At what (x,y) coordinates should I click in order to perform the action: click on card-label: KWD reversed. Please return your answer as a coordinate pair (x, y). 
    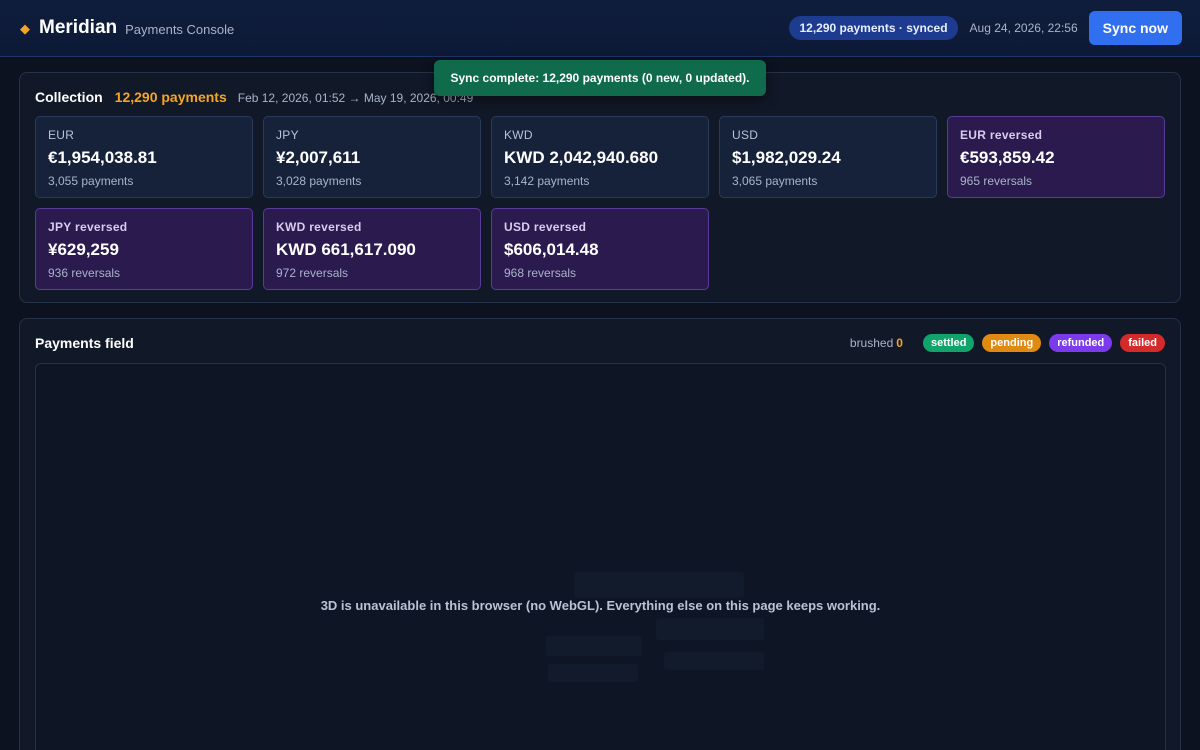
    Looking at the image, I should click on (319, 227).